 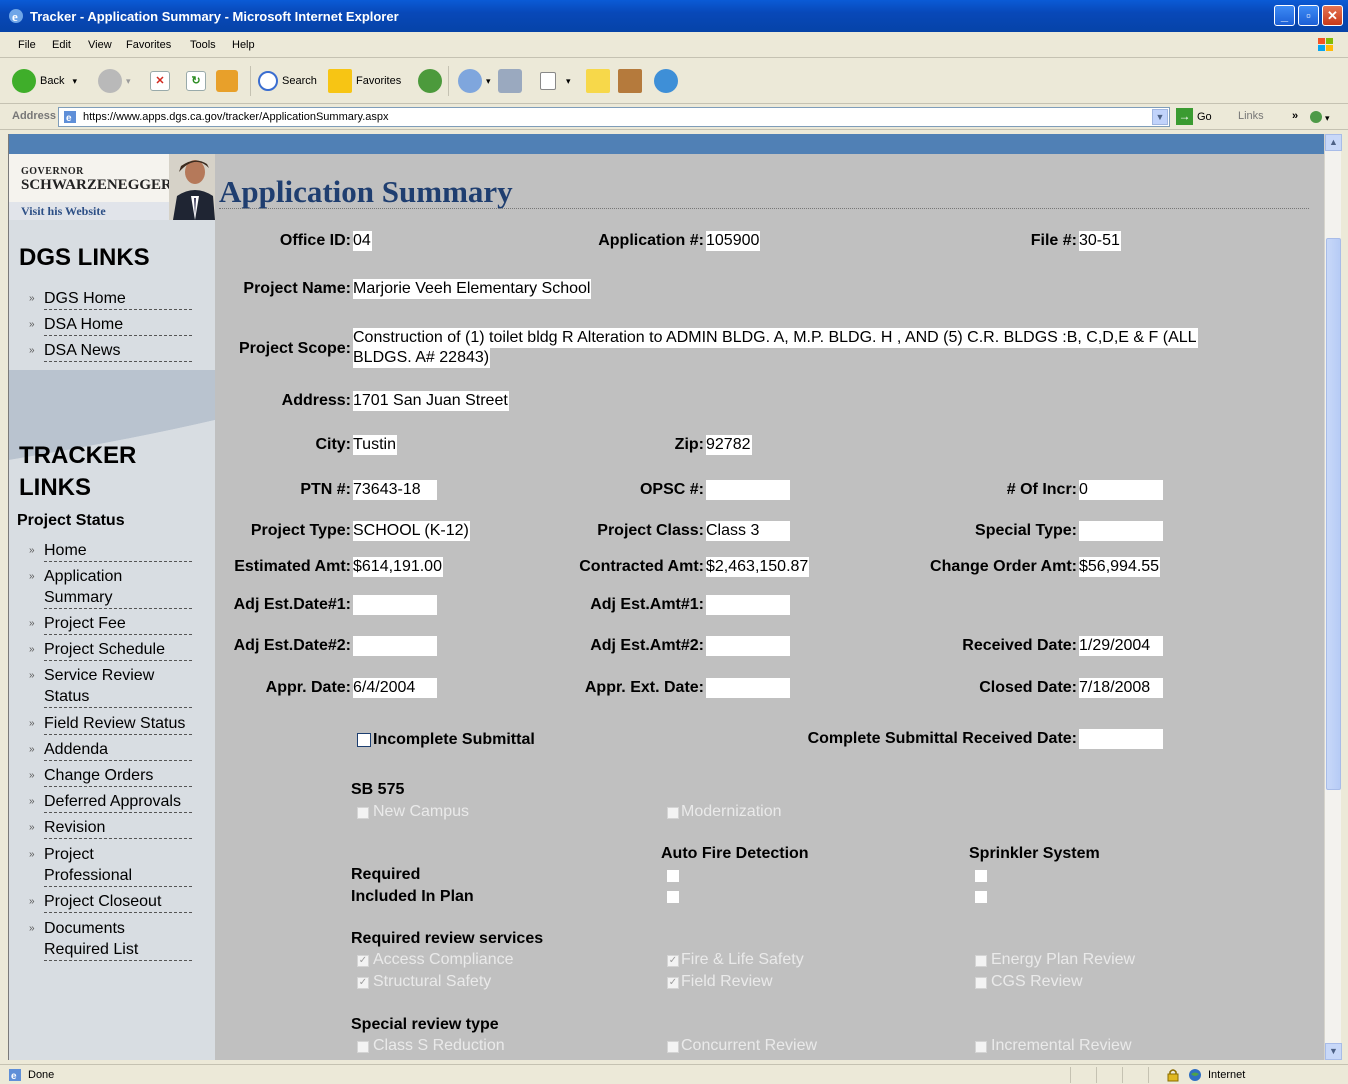 I want to click on fire-detection-included-checkbox, so click(x=673, y=897).